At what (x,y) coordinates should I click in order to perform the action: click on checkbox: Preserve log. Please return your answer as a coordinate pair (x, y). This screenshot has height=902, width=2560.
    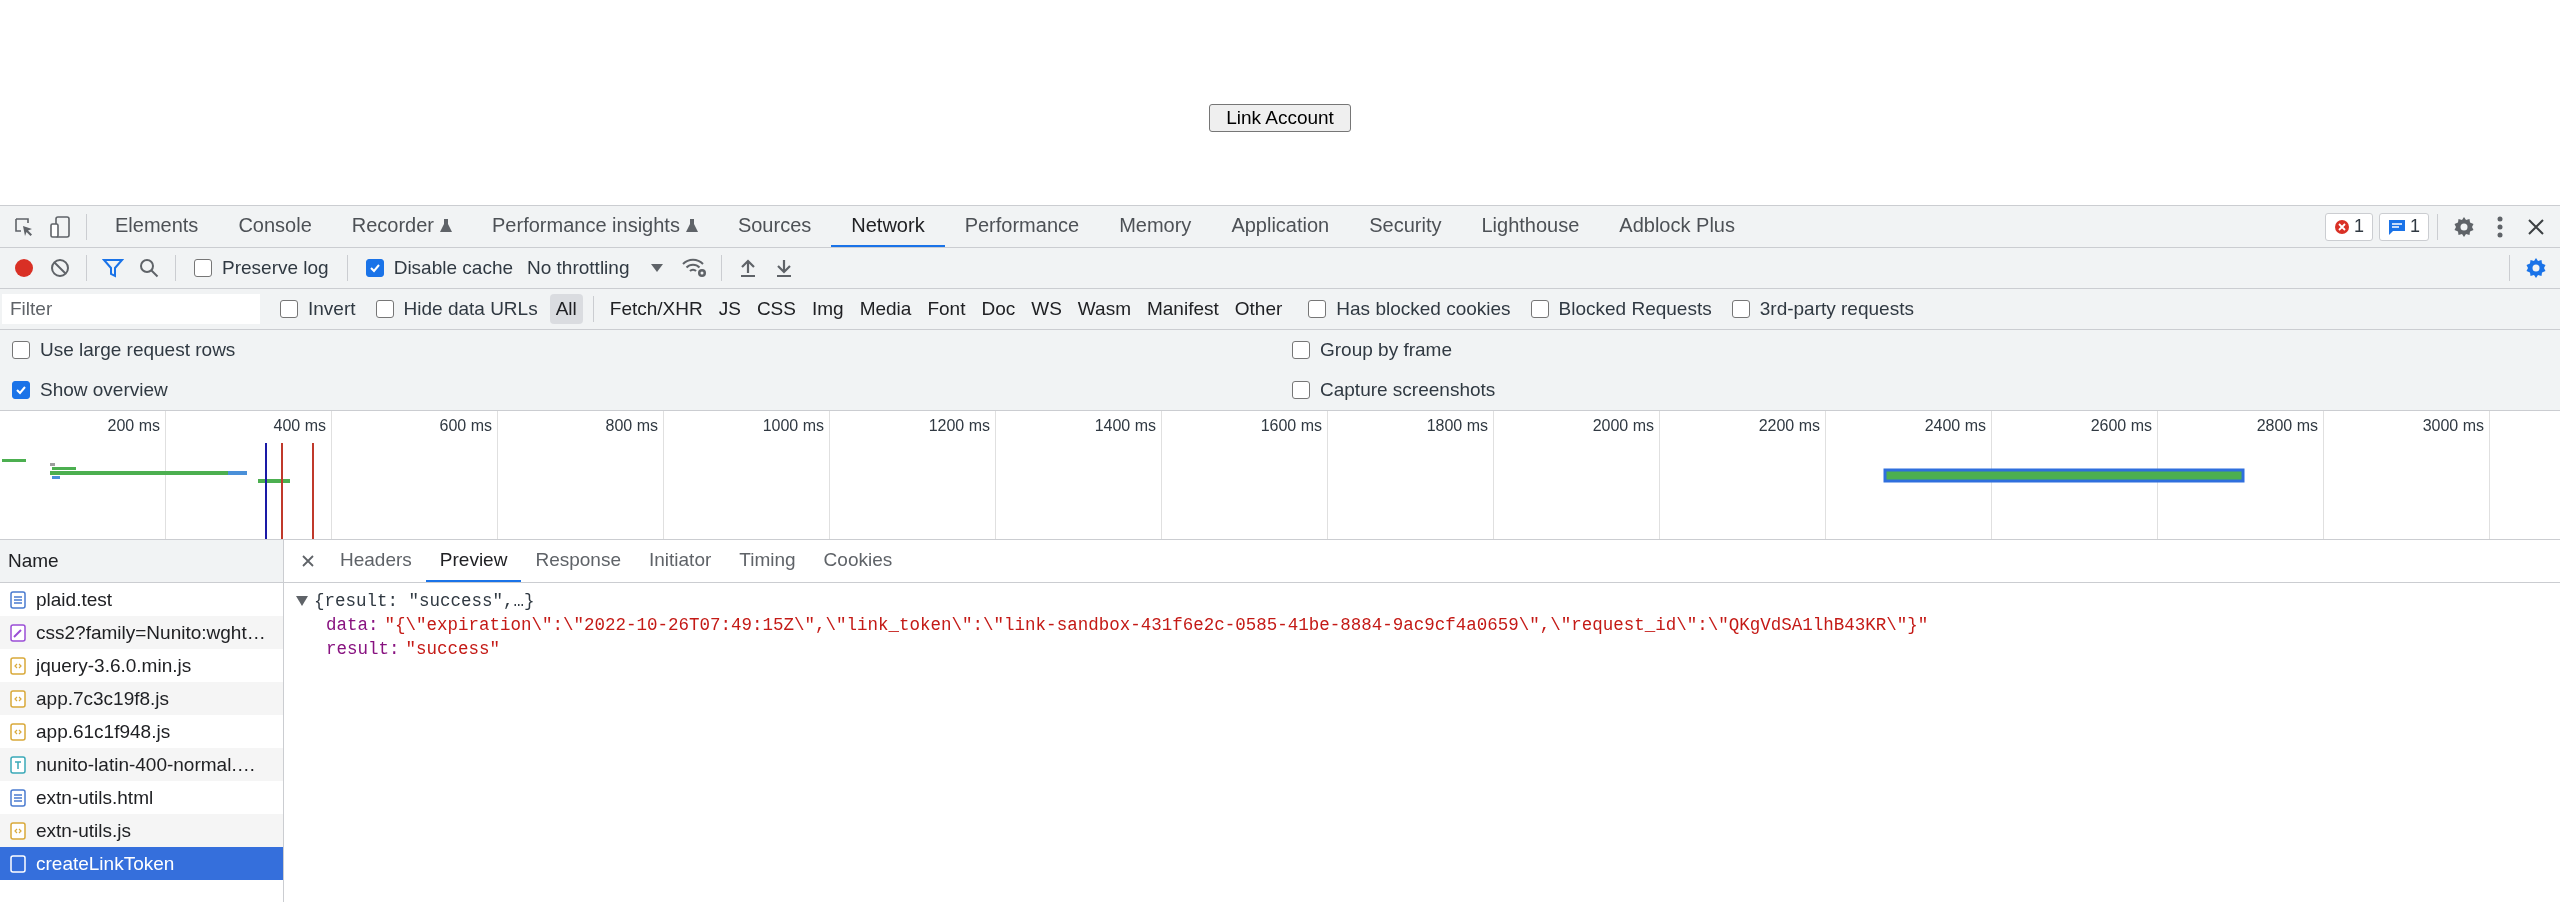
    Looking at the image, I should click on (261, 268).